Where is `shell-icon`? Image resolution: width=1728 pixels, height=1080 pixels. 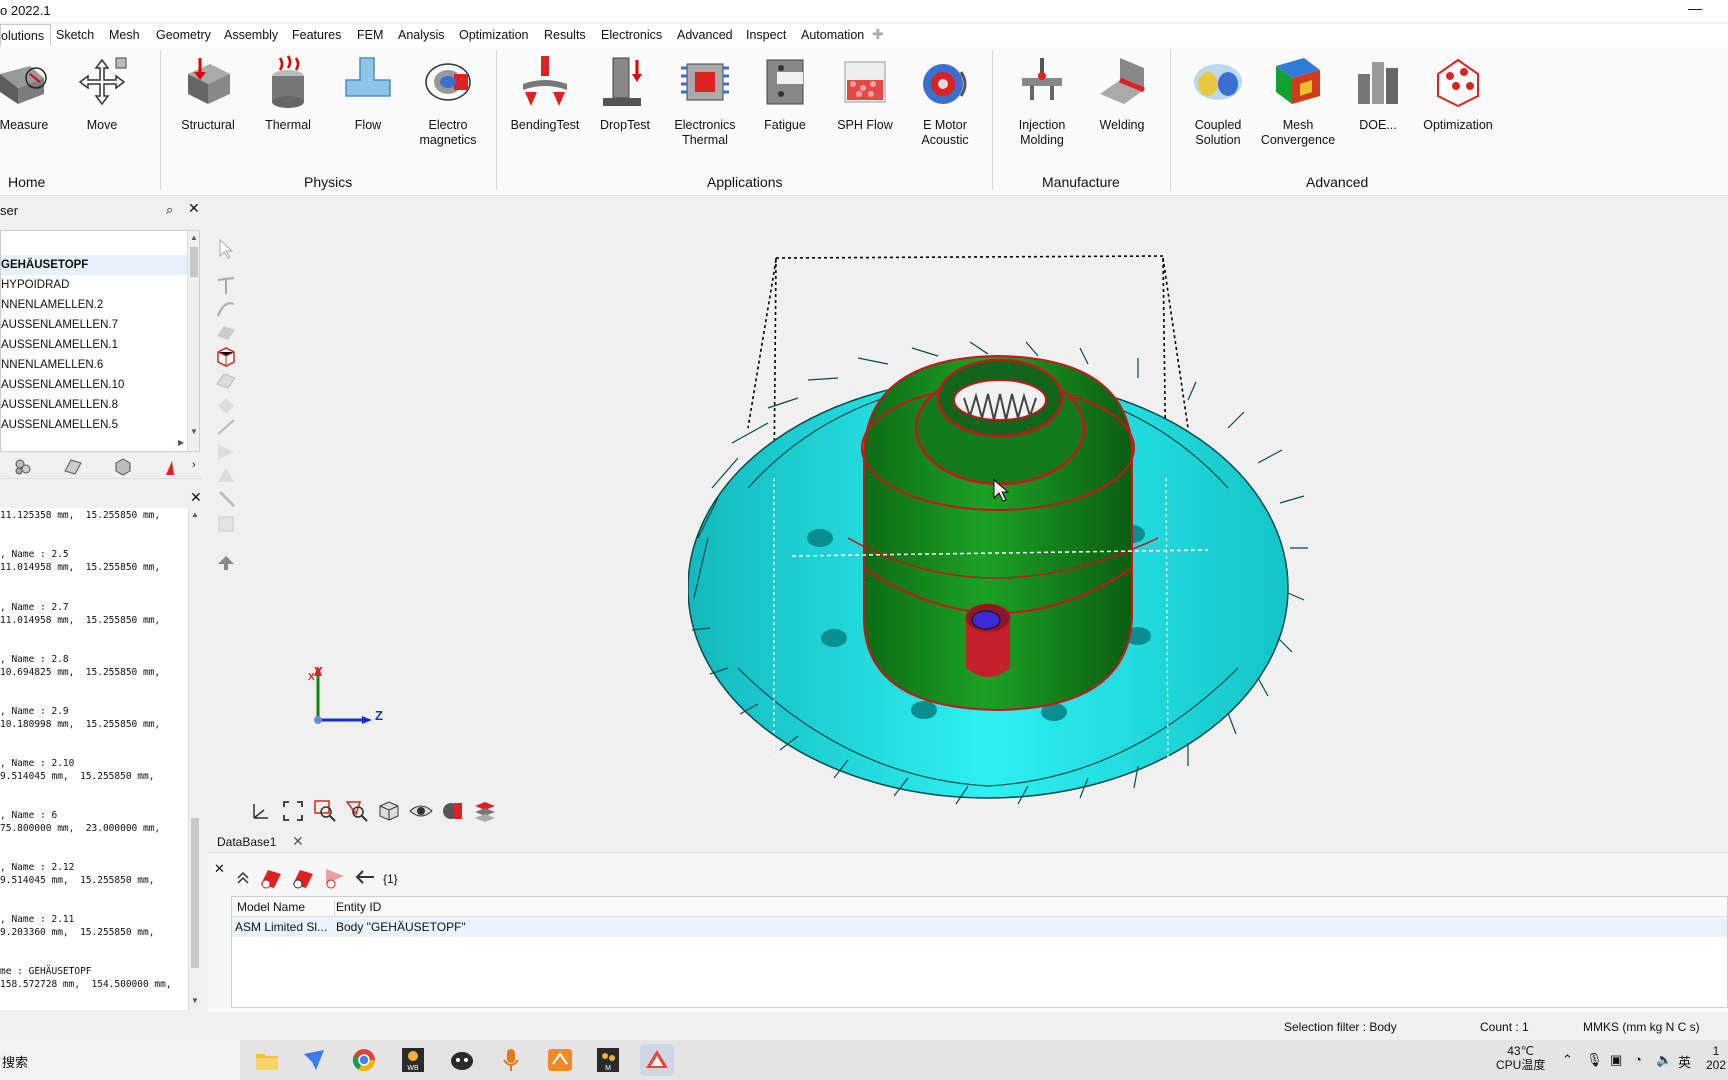
shell-icon is located at coordinates (226, 381).